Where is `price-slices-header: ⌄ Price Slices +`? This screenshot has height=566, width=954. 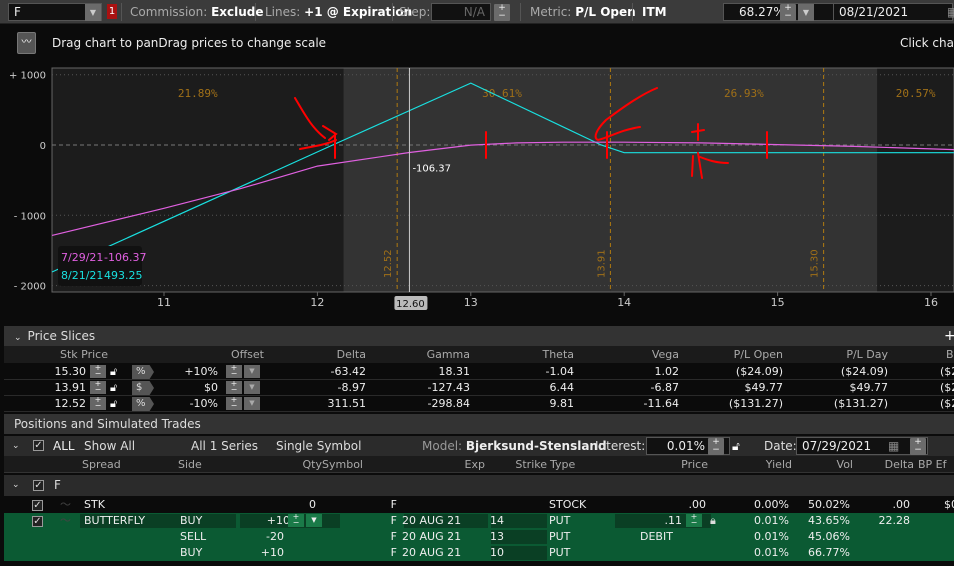
price-slices-header: ⌄ Price Slices + is located at coordinates (479, 336).